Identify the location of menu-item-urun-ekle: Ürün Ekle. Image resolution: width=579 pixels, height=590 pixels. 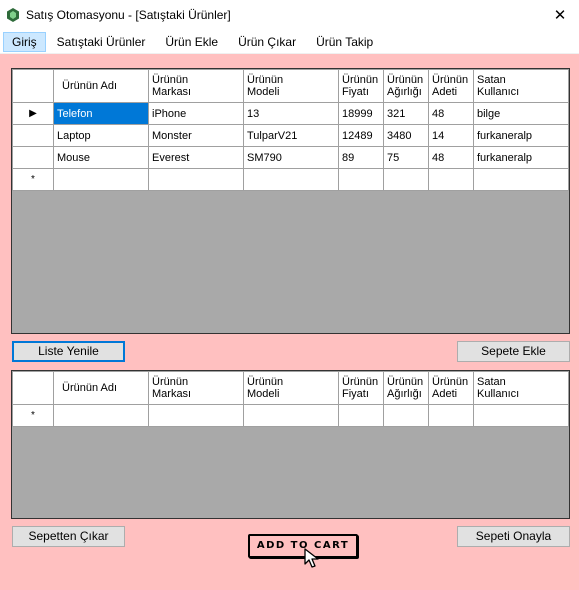
(191, 42).